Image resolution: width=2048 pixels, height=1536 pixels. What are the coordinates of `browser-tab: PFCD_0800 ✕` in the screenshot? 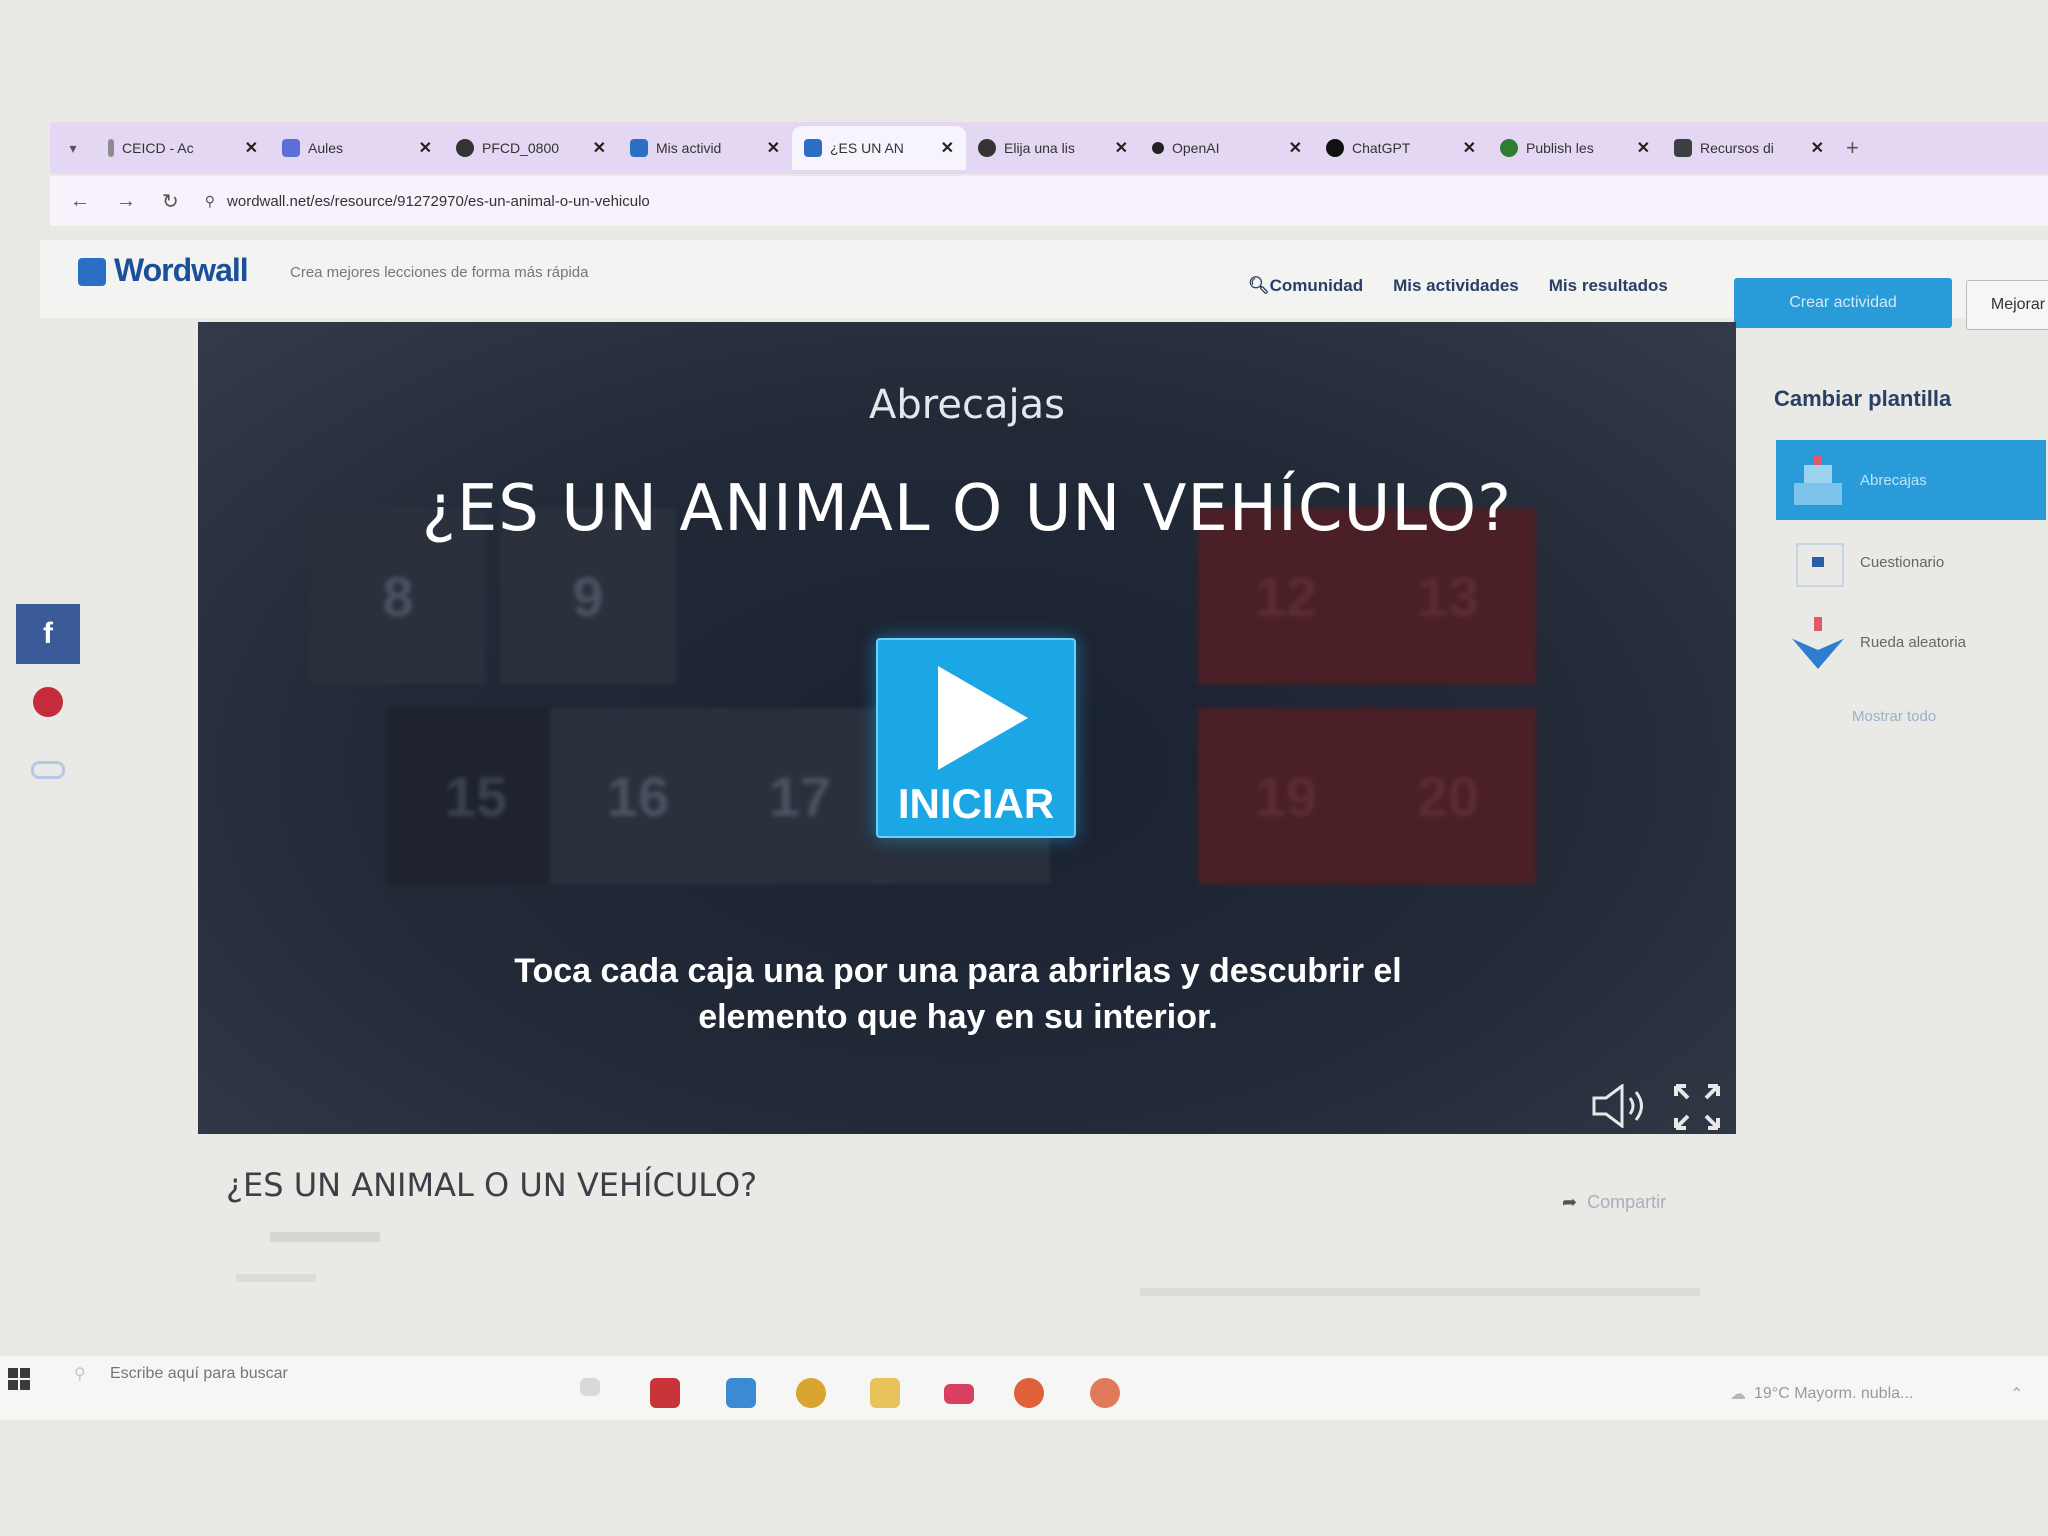 It's located at (531, 148).